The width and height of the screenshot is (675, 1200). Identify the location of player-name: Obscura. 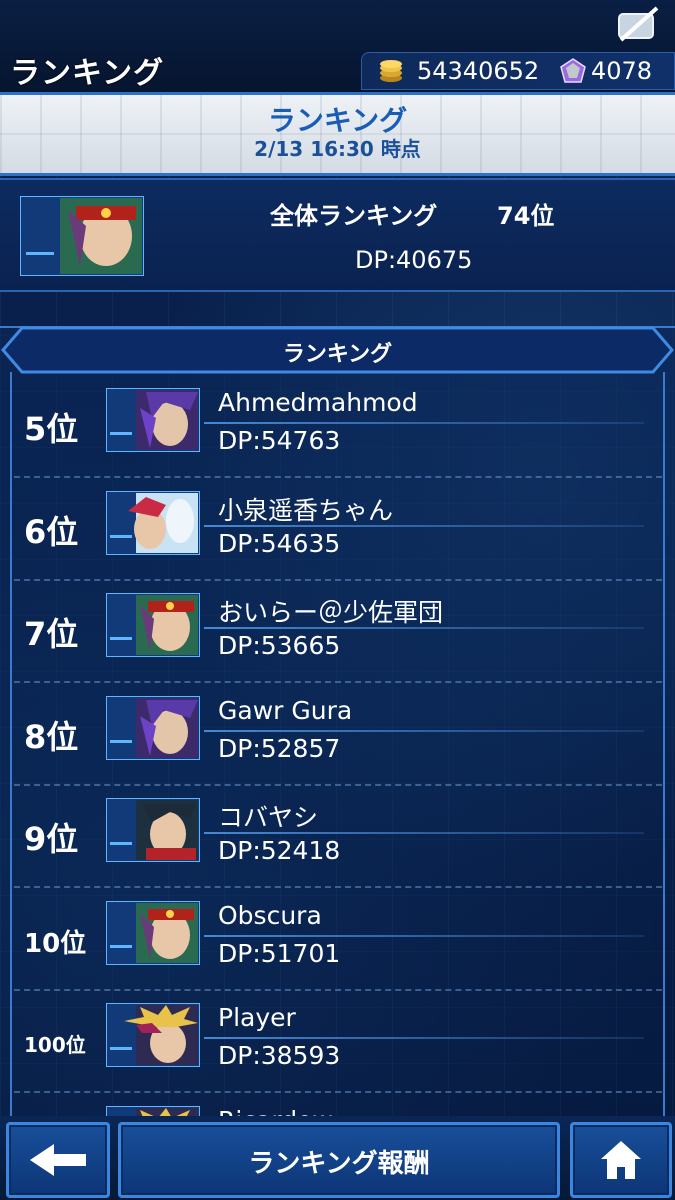
(270, 915).